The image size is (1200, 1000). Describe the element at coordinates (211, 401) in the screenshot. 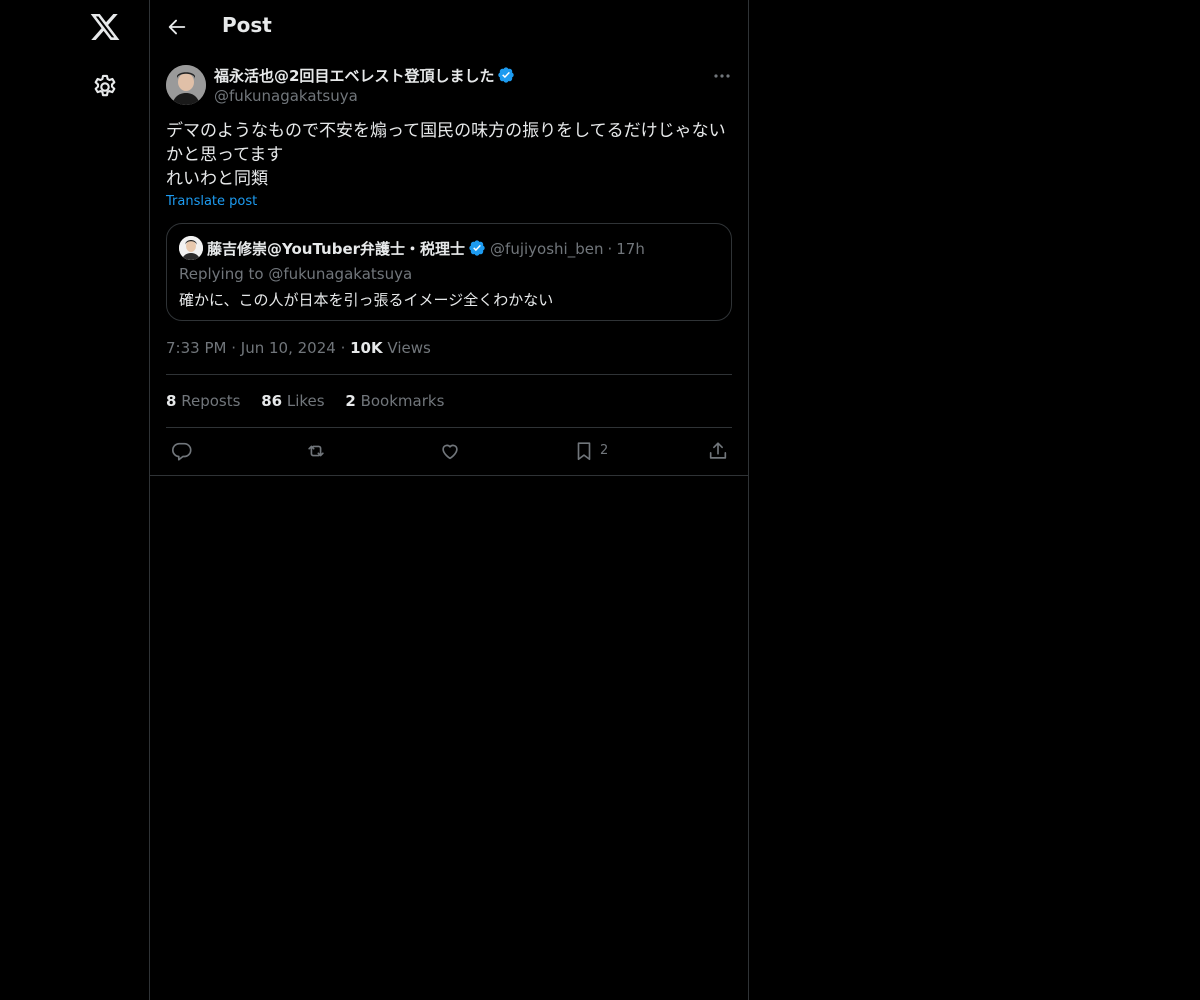

I see `reposts-label: Reposts` at that location.